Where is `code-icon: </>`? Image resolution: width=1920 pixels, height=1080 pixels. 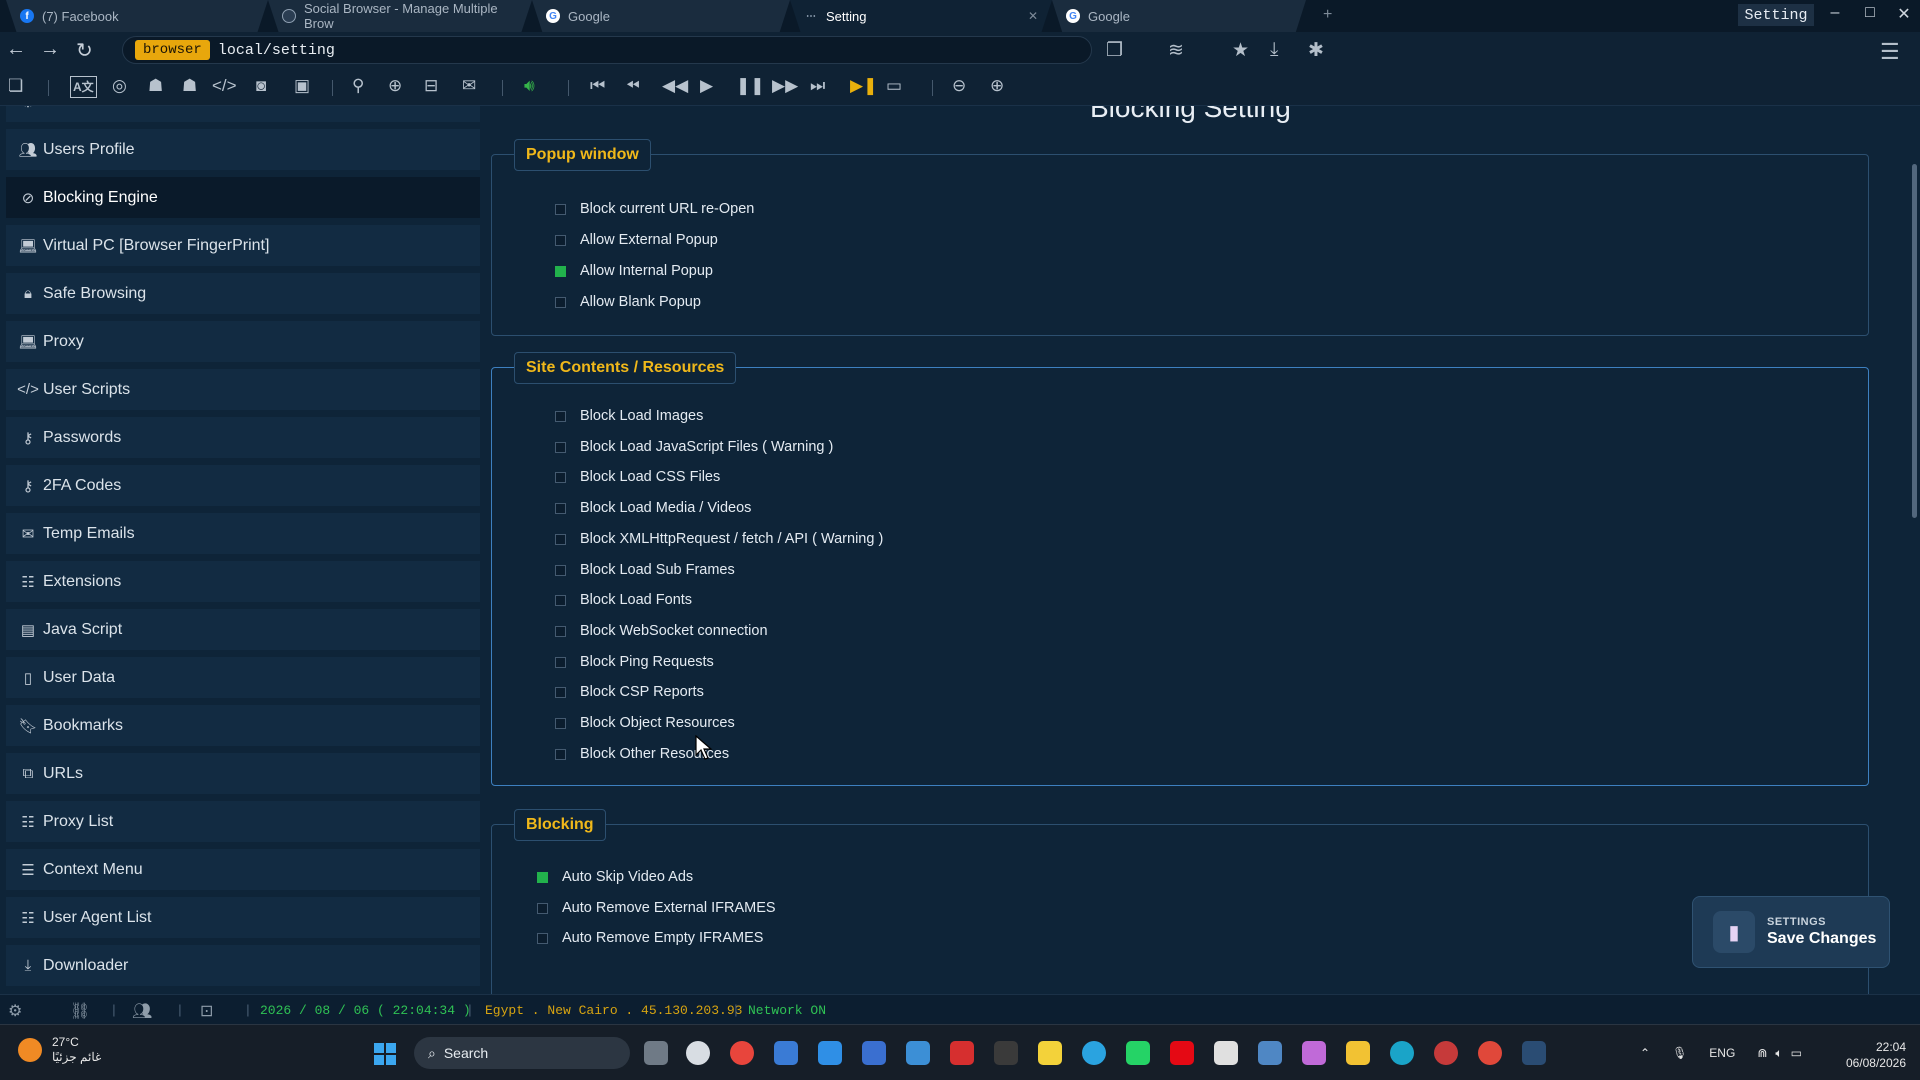 code-icon: </> is located at coordinates (224, 86).